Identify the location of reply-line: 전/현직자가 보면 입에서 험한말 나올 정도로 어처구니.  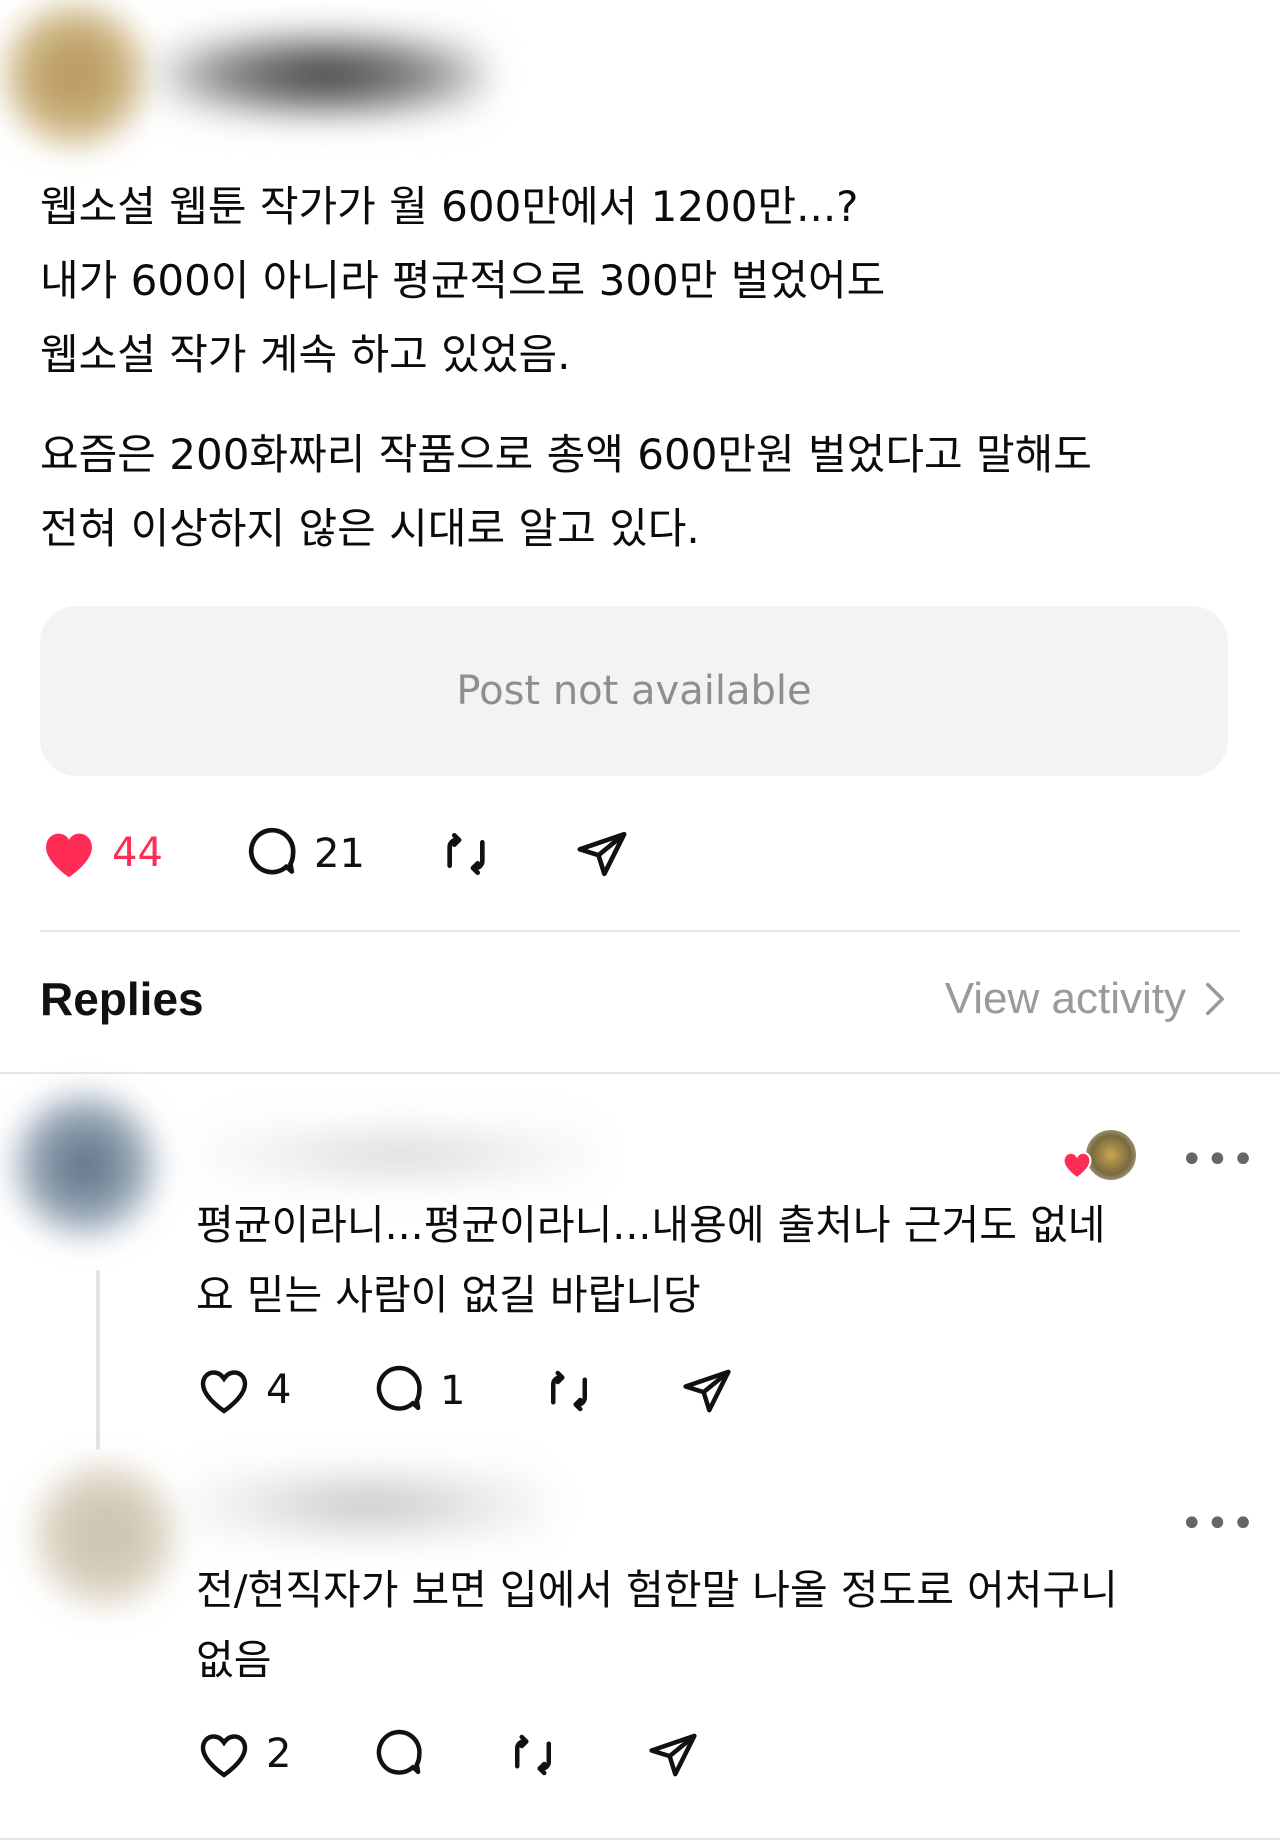
(657, 1590).